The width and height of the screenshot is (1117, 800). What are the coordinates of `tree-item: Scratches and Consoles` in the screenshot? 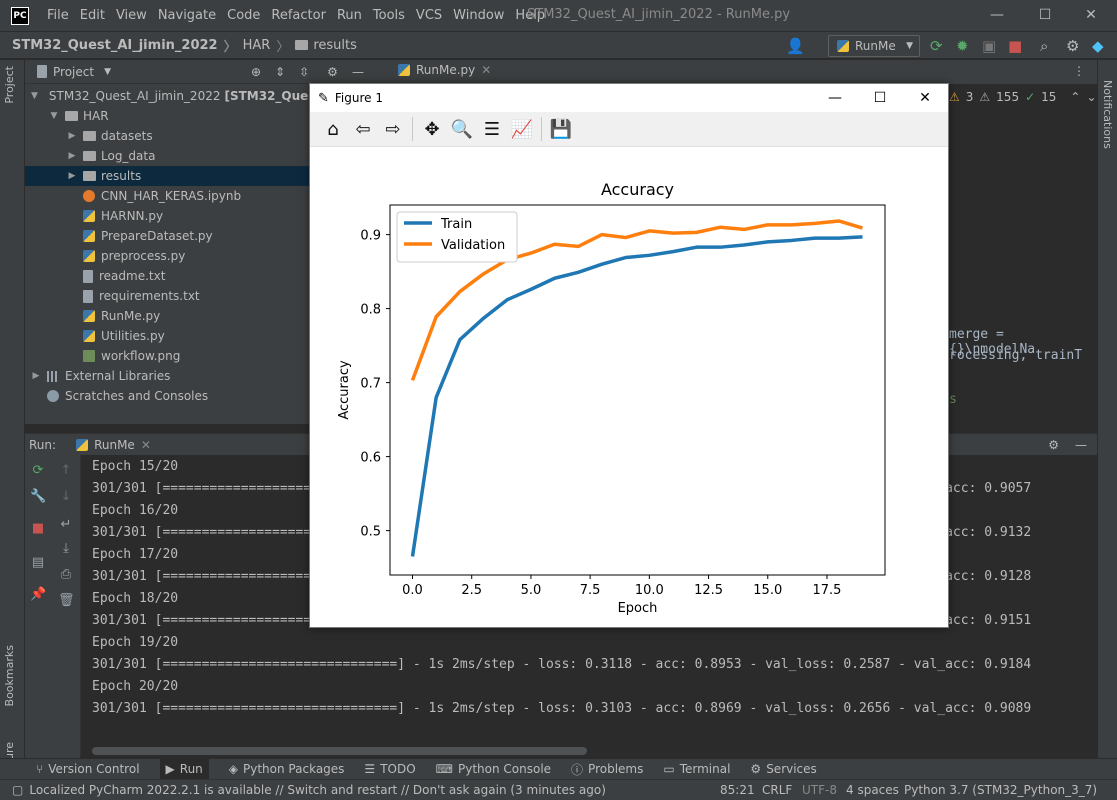 It's located at (167, 396).